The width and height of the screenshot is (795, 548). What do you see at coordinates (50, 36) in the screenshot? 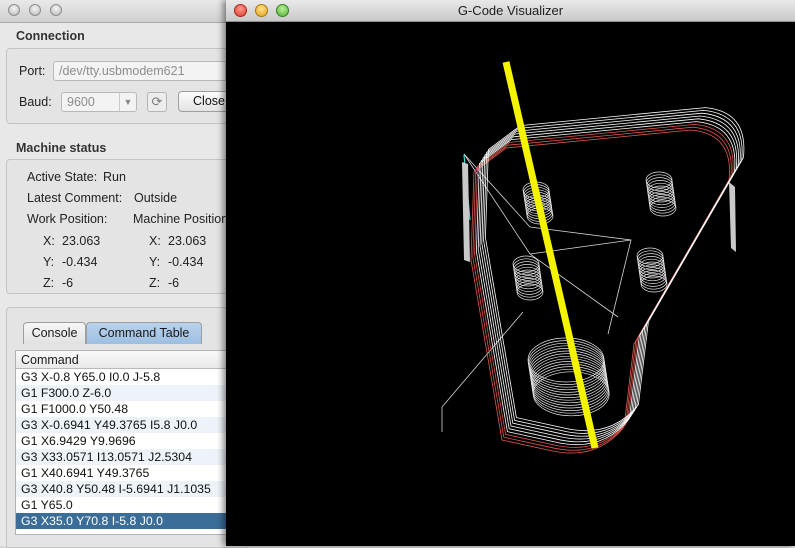
I see `connection-title: Connection` at bounding box center [50, 36].